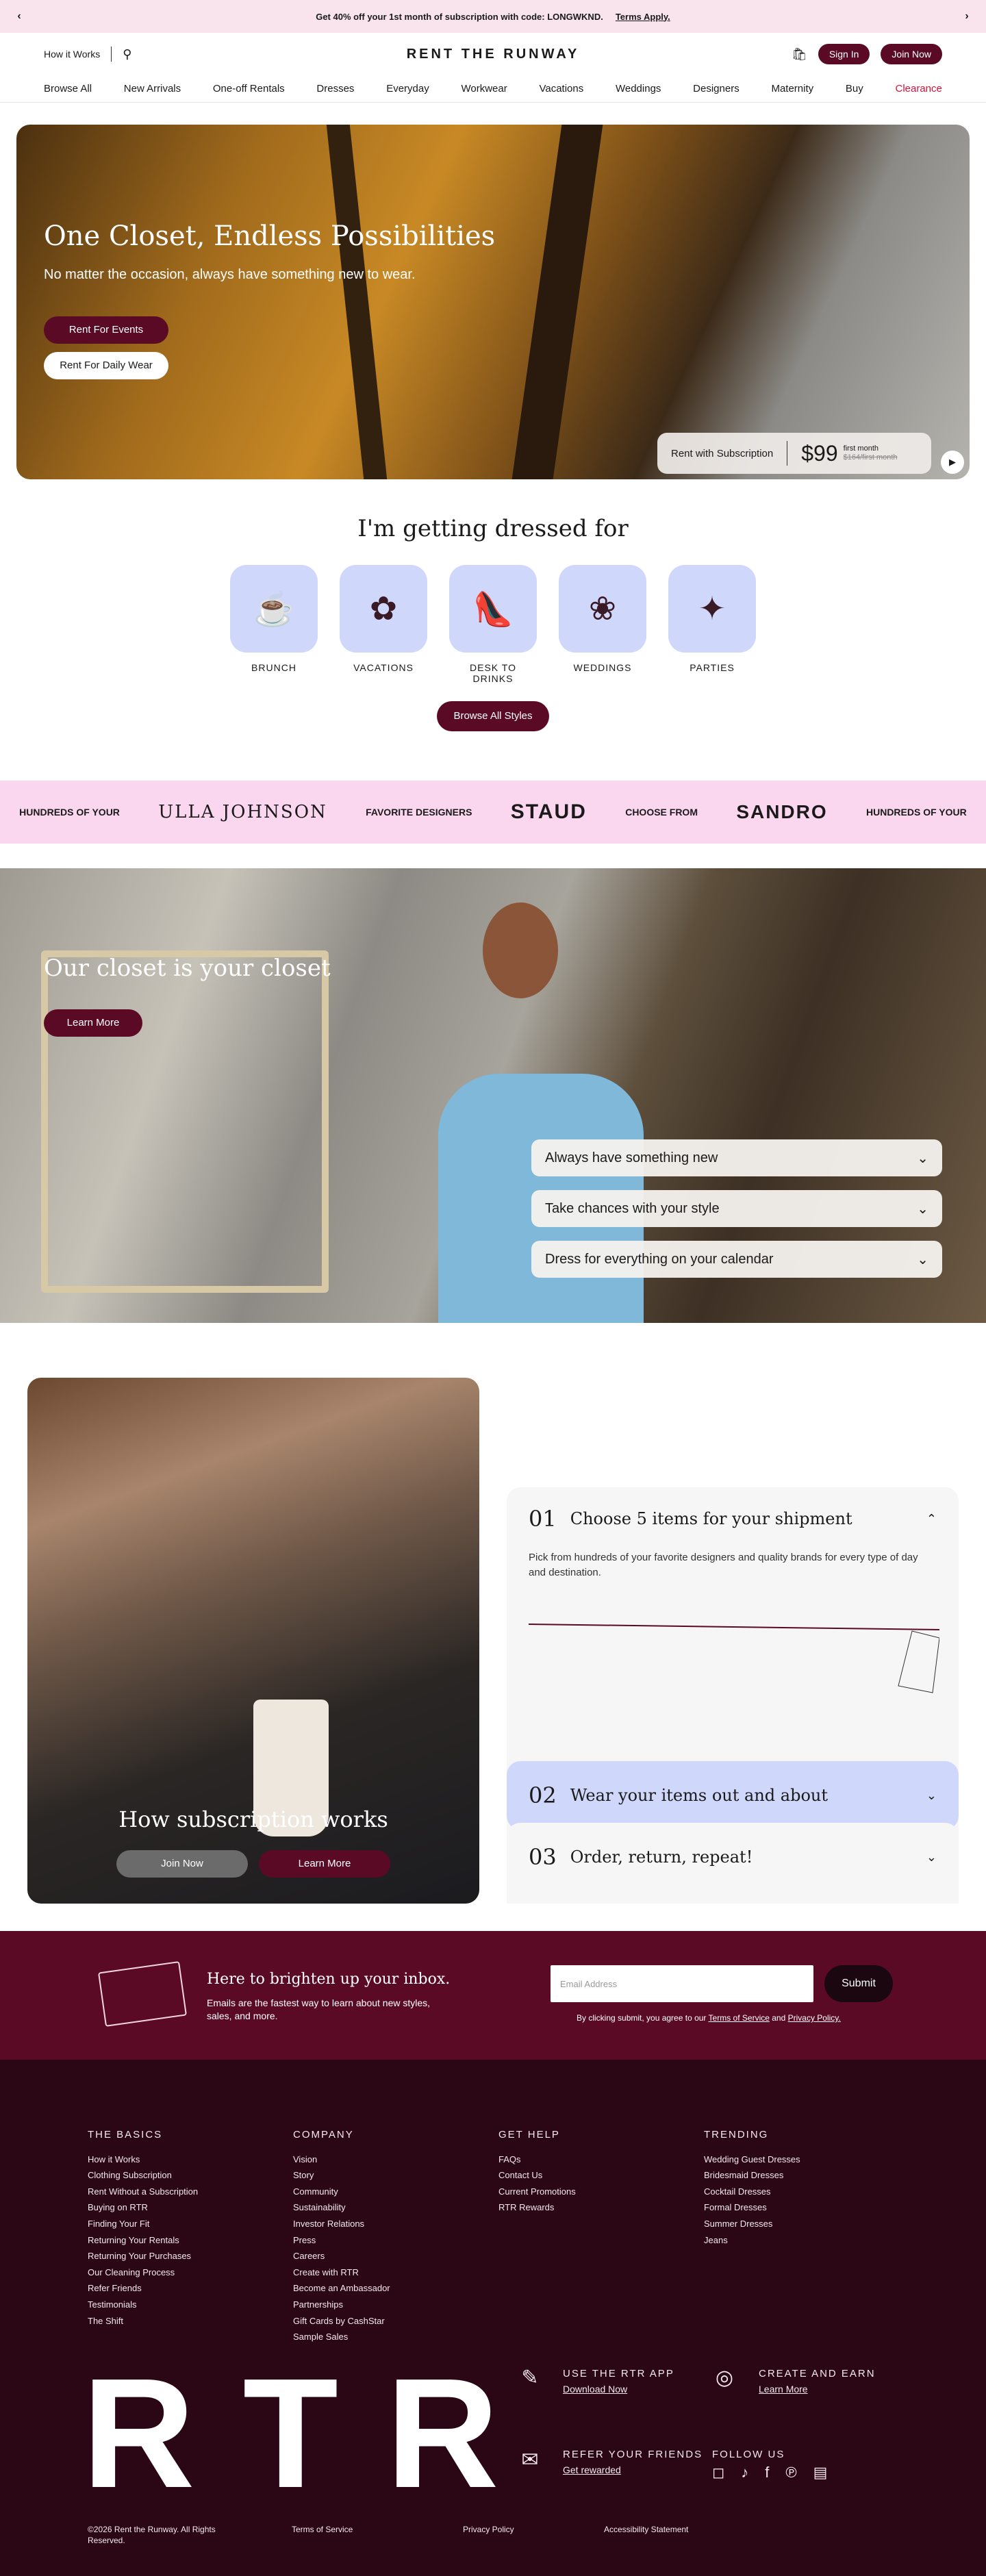  Describe the element at coordinates (537, 2159) in the screenshot. I see `footer-link: FAQs` at that location.